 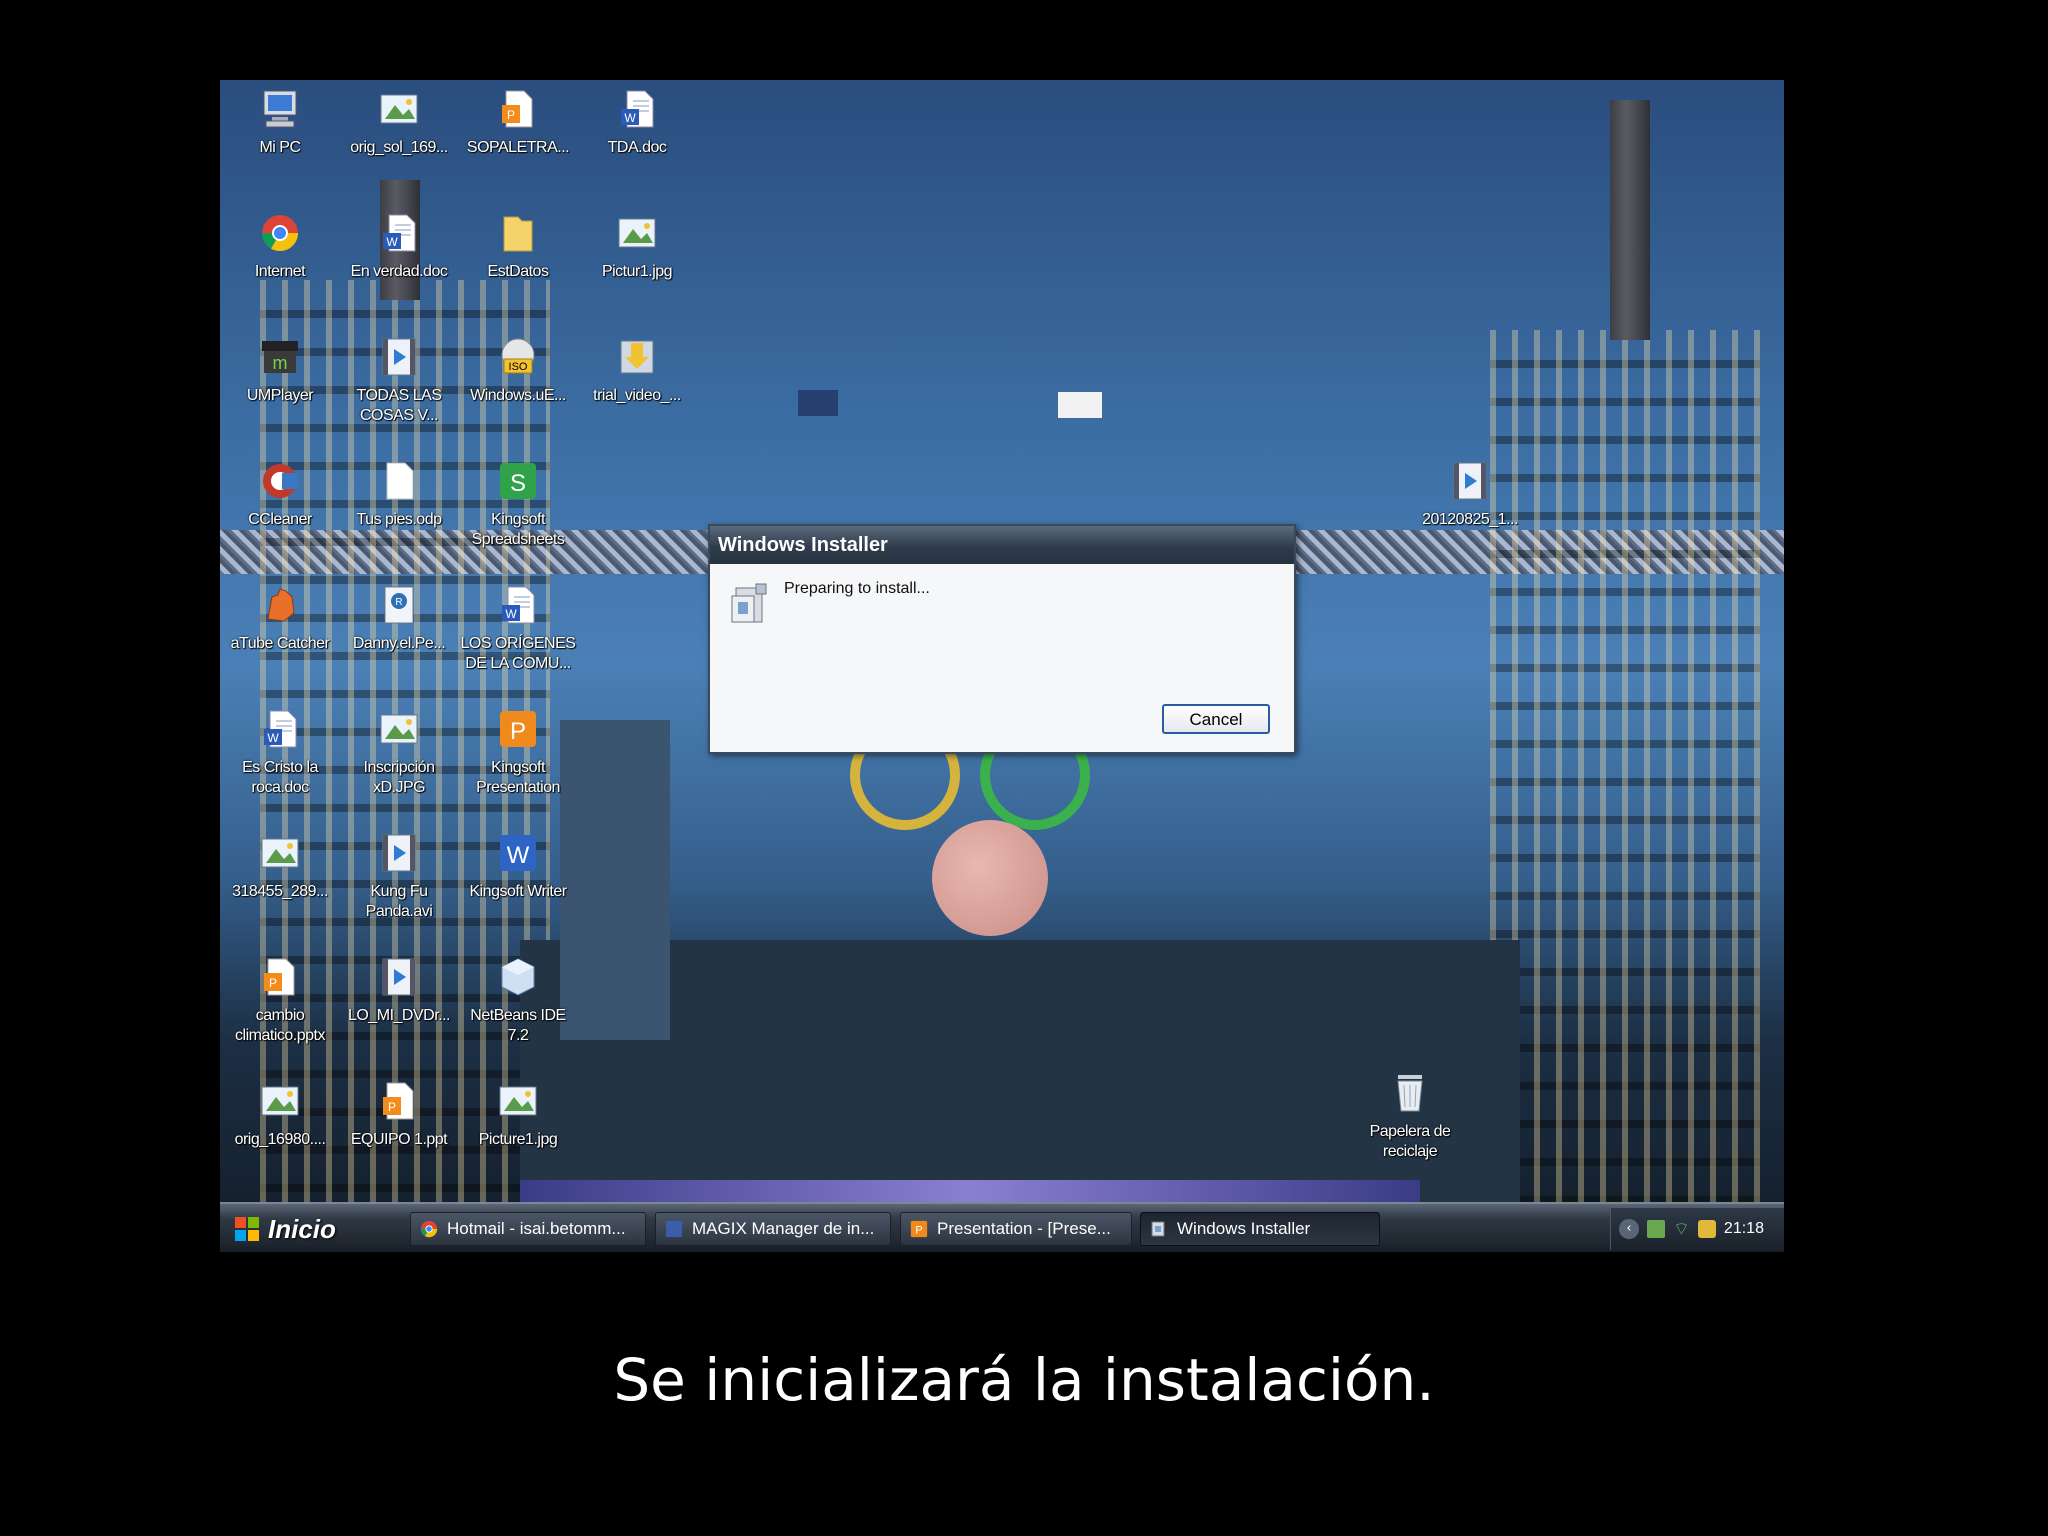 I want to click on river-lights, so click(x=970, y=1191).